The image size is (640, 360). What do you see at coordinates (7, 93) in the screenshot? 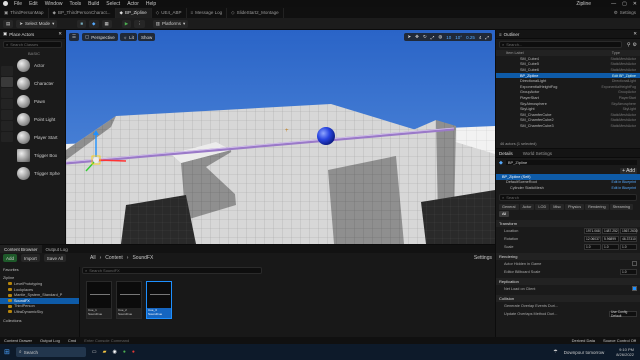
I see `category-lights` at bounding box center [7, 93].